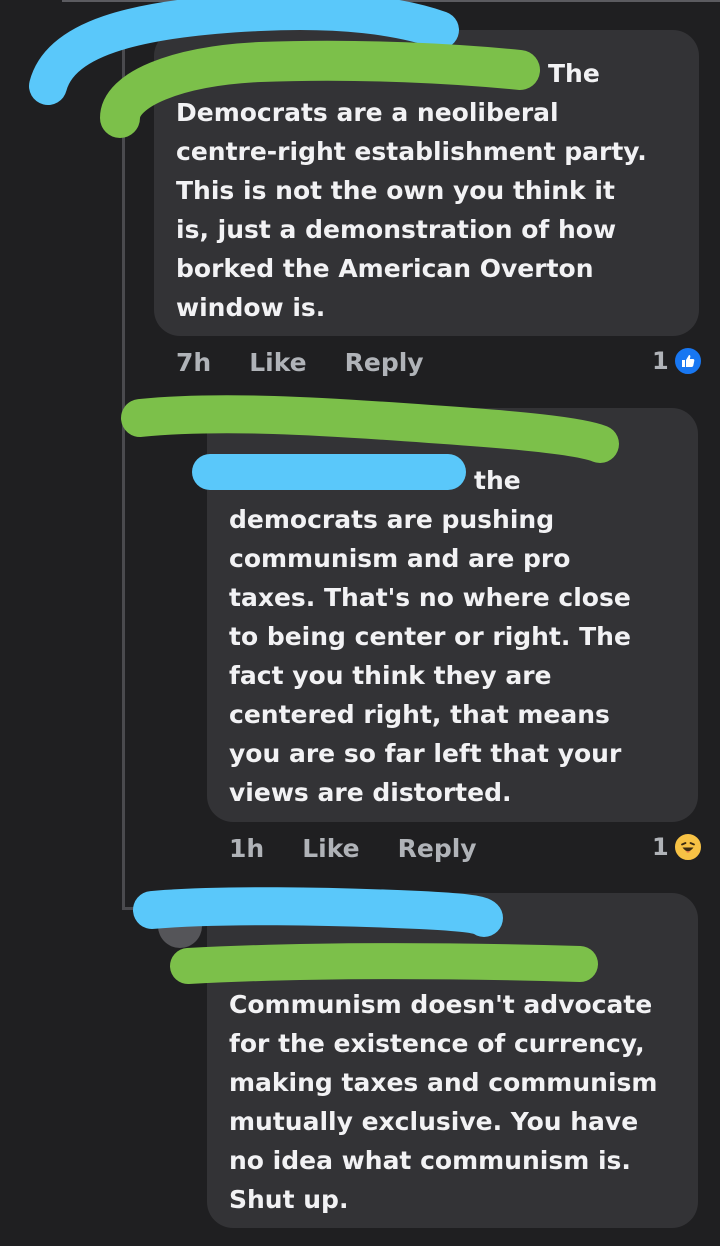 The height and width of the screenshot is (1246, 720). What do you see at coordinates (391, 9) in the screenshot?
I see `thread-top-rule` at bounding box center [391, 9].